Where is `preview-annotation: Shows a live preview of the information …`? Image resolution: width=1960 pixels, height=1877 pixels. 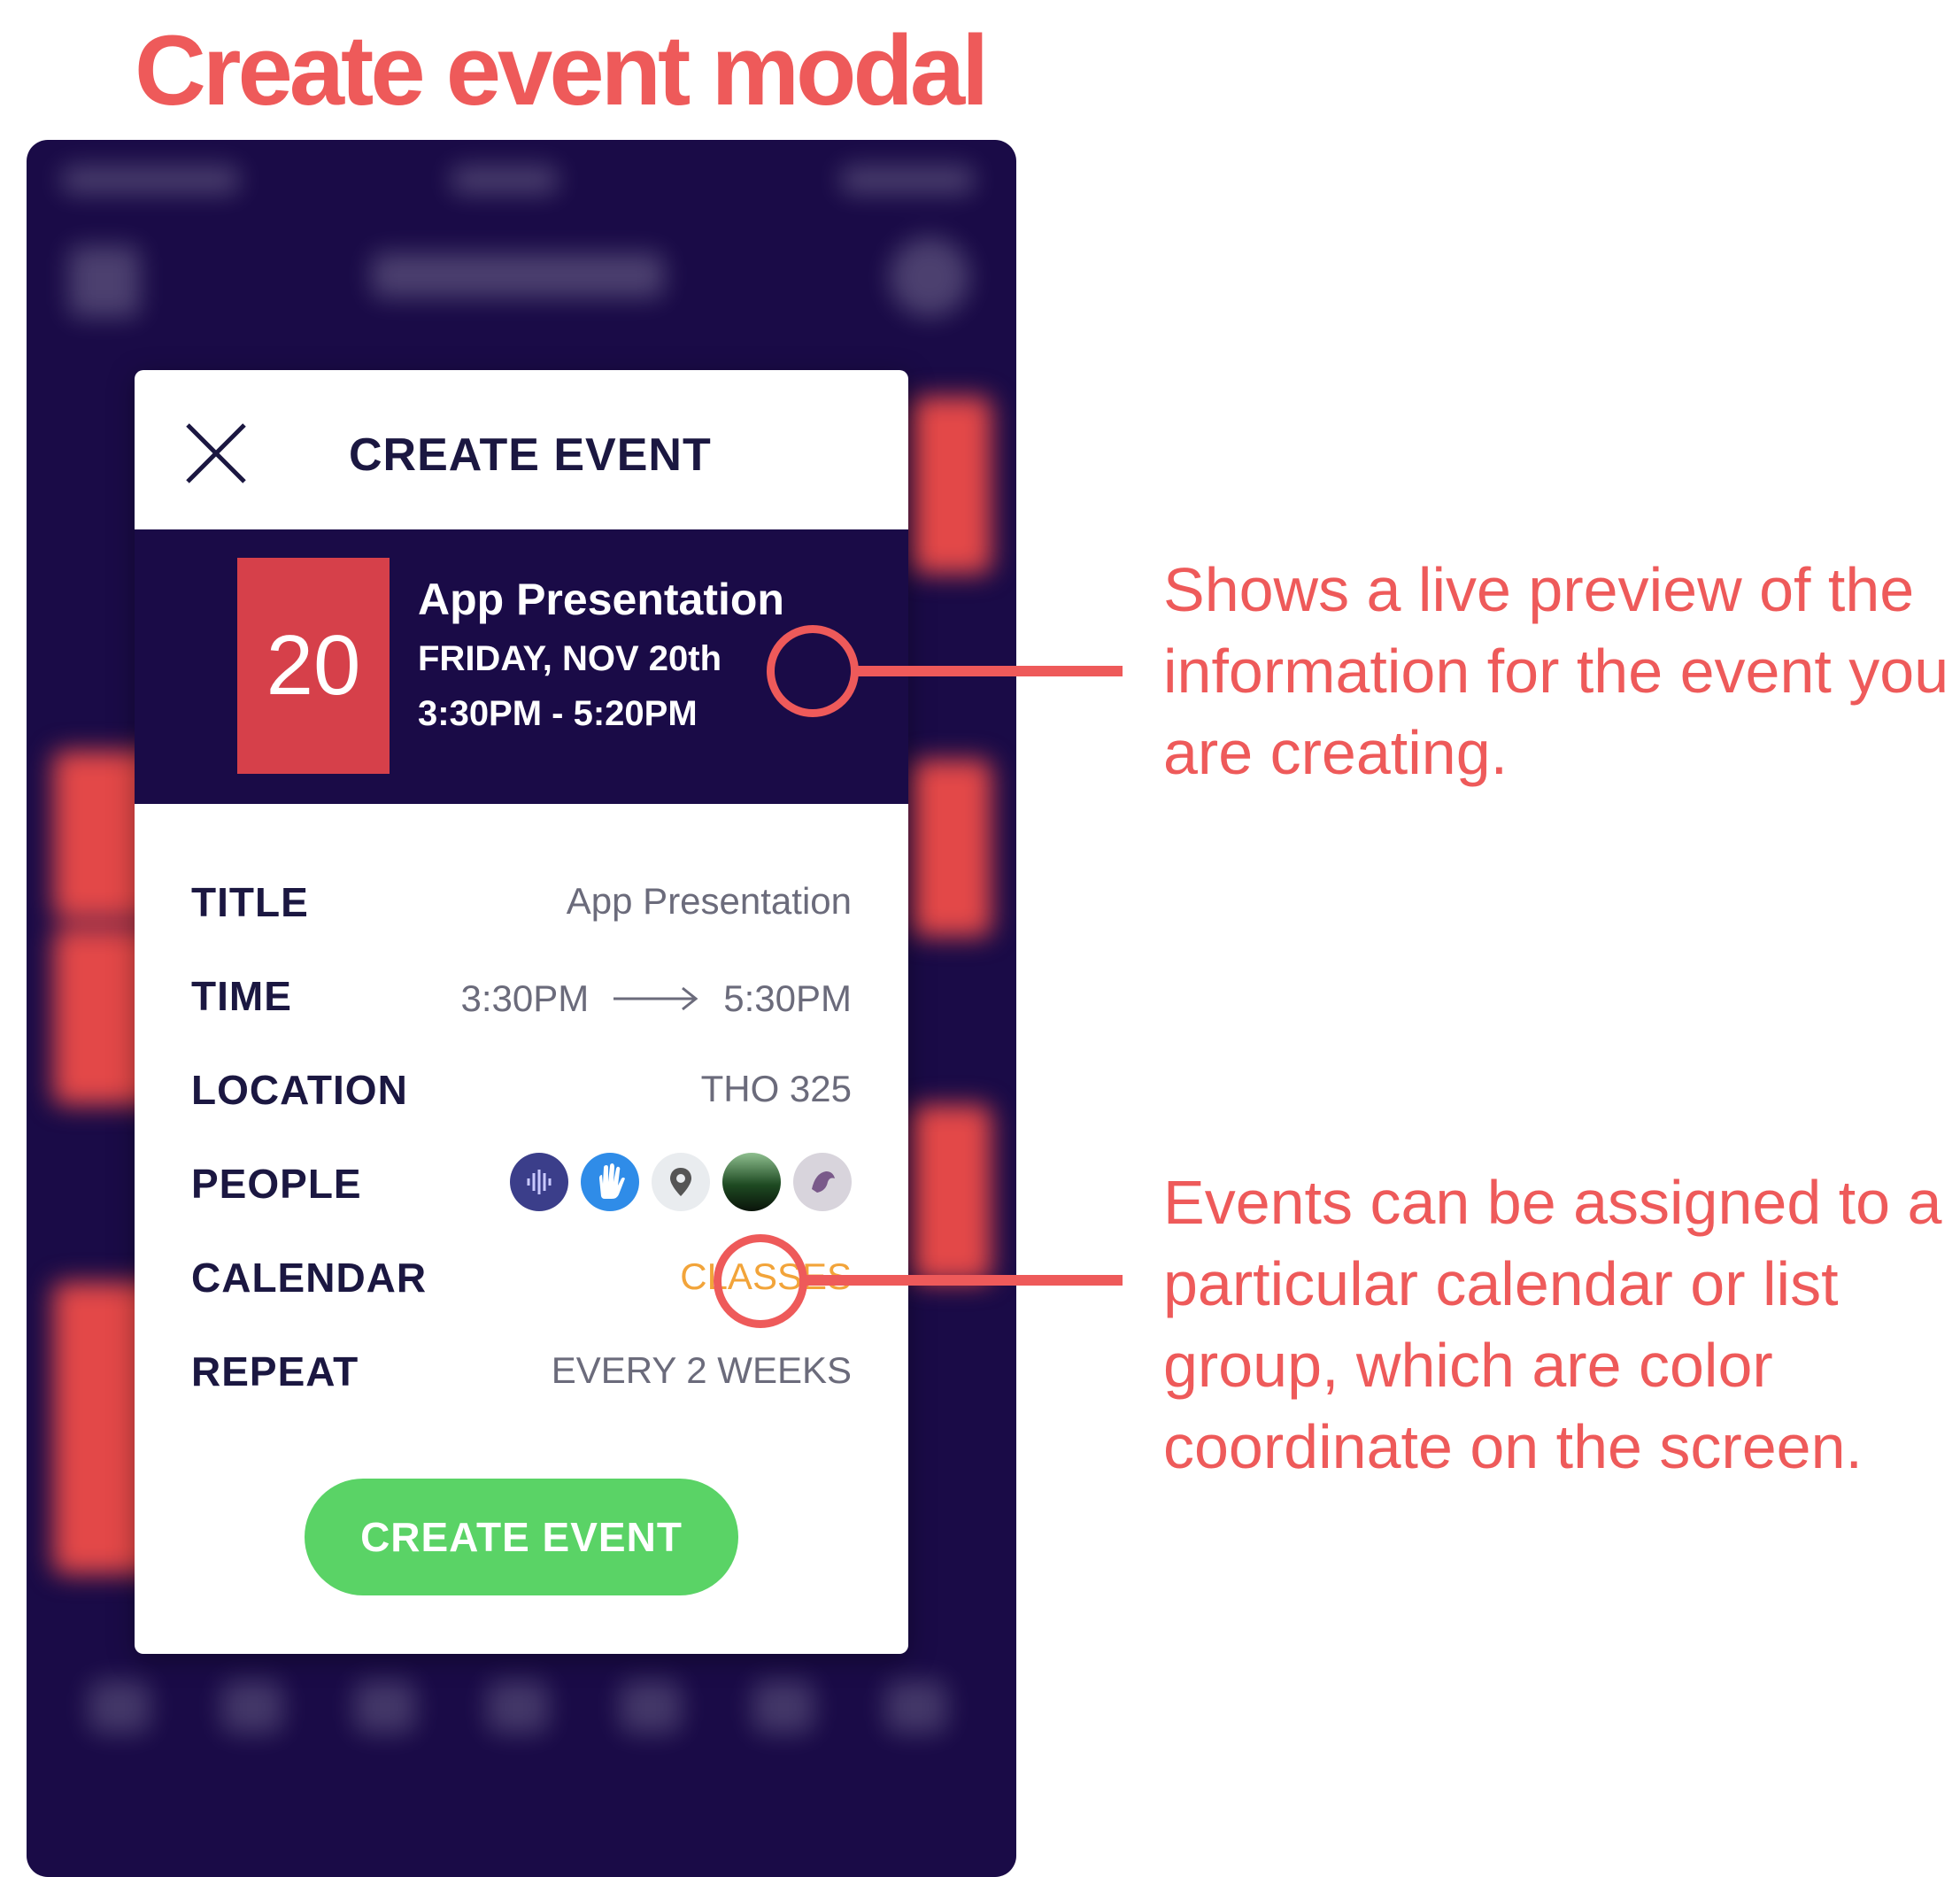
preview-annotation: Shows a live preview of the information … is located at coordinates (1556, 671).